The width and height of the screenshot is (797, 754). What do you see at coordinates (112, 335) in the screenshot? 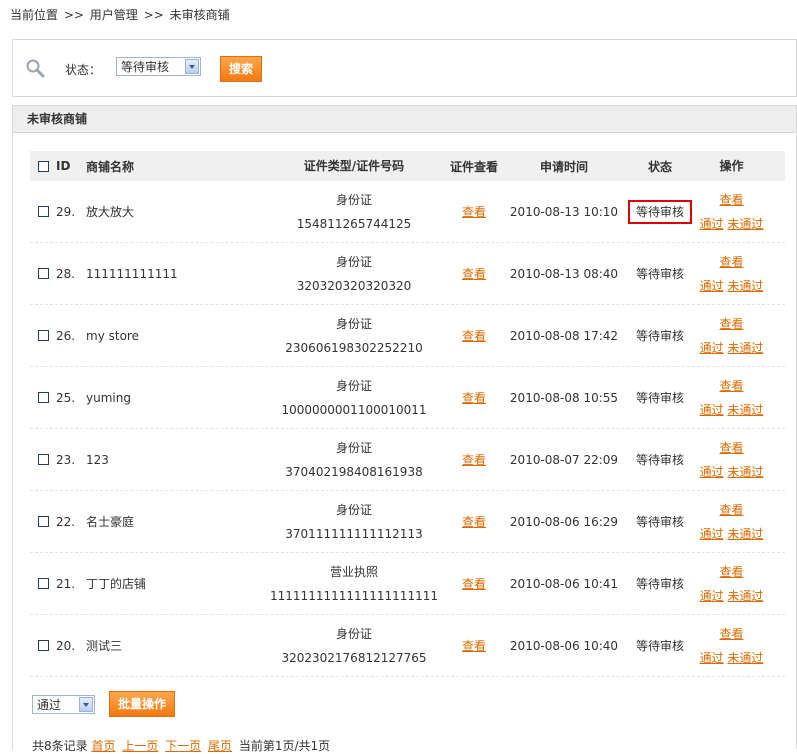
I see `row-shop-name: my store` at bounding box center [112, 335].